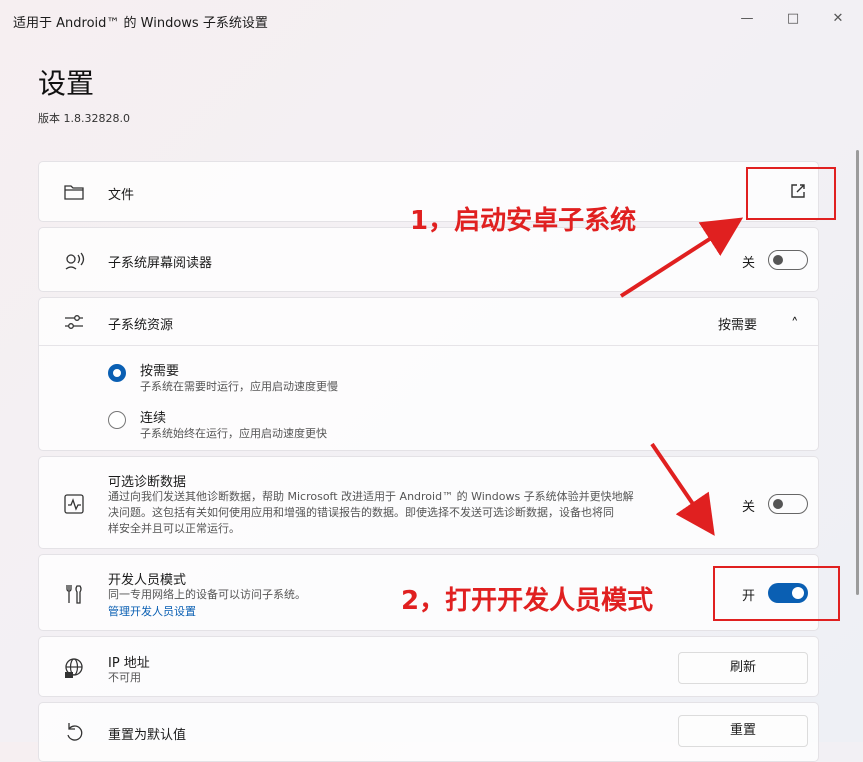  I want to click on radio-continuous, so click(117, 420).